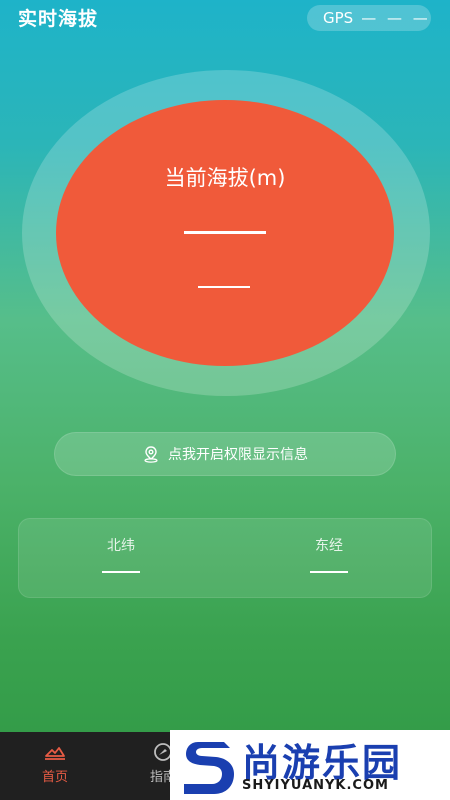 The image size is (450, 800). I want to click on watermark-logo-icon, so click(209, 768).